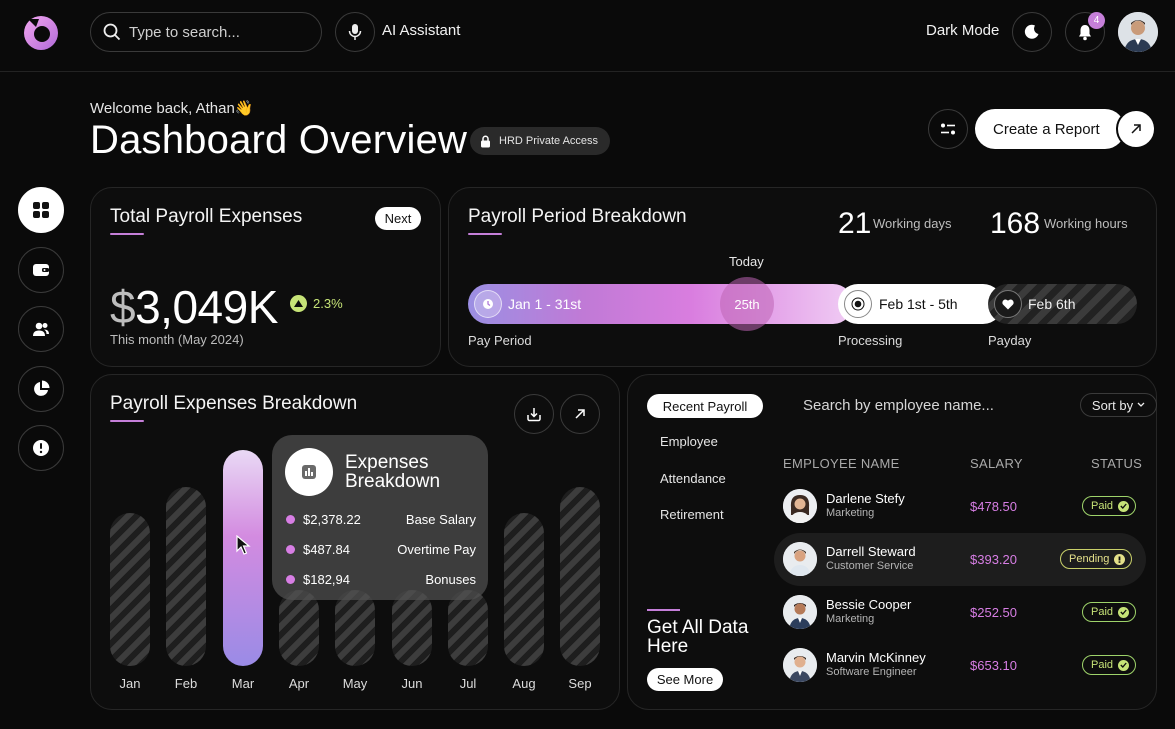 The height and width of the screenshot is (729, 1175). Describe the element at coordinates (234, 403) in the screenshot. I see `expenses-breakdown-title: Payroll Expenses Breakdown` at that location.